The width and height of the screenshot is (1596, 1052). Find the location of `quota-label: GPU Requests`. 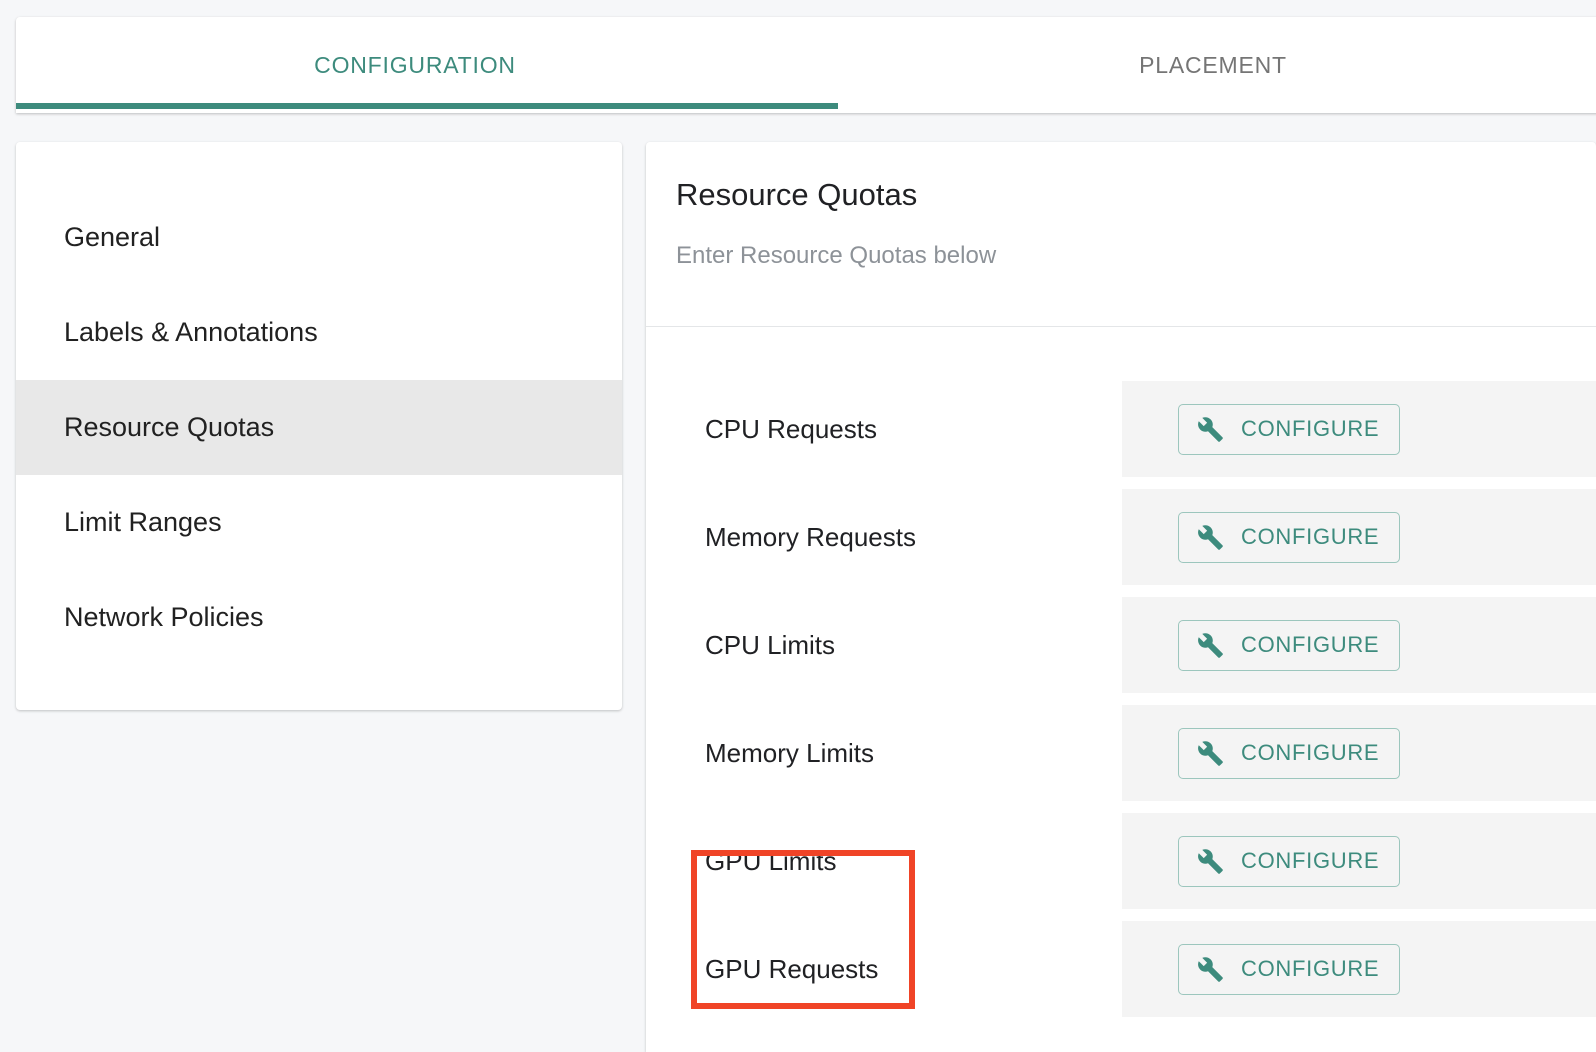

quota-label: GPU Requests is located at coordinates (792, 968).